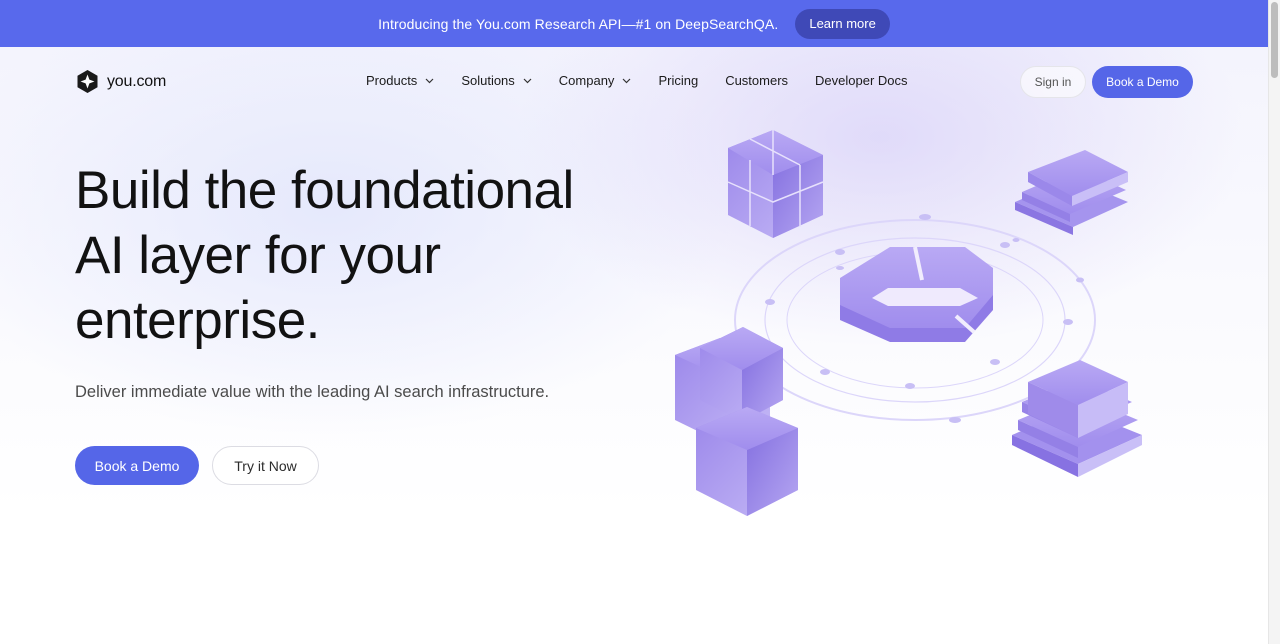 Image resolution: width=1280 pixels, height=644 pixels. I want to click on nav-item-solutions: Solutions, so click(496, 80).